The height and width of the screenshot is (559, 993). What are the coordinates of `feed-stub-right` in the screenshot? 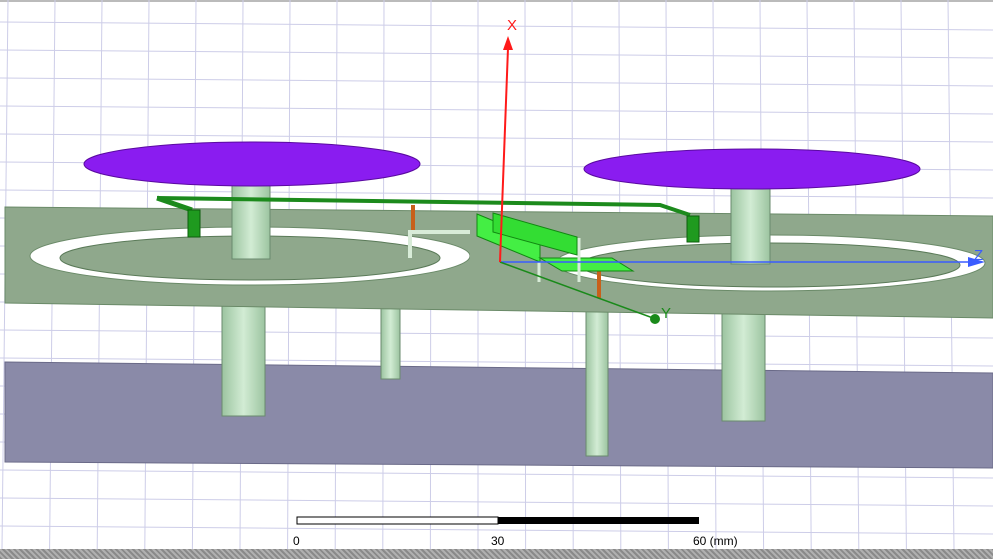 It's located at (693, 229).